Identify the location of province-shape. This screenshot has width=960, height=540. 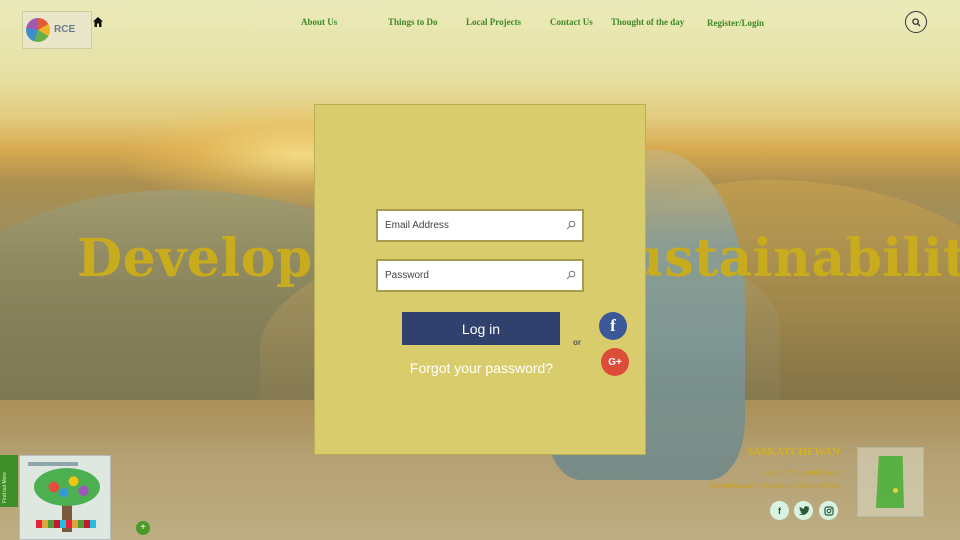
(890, 482).